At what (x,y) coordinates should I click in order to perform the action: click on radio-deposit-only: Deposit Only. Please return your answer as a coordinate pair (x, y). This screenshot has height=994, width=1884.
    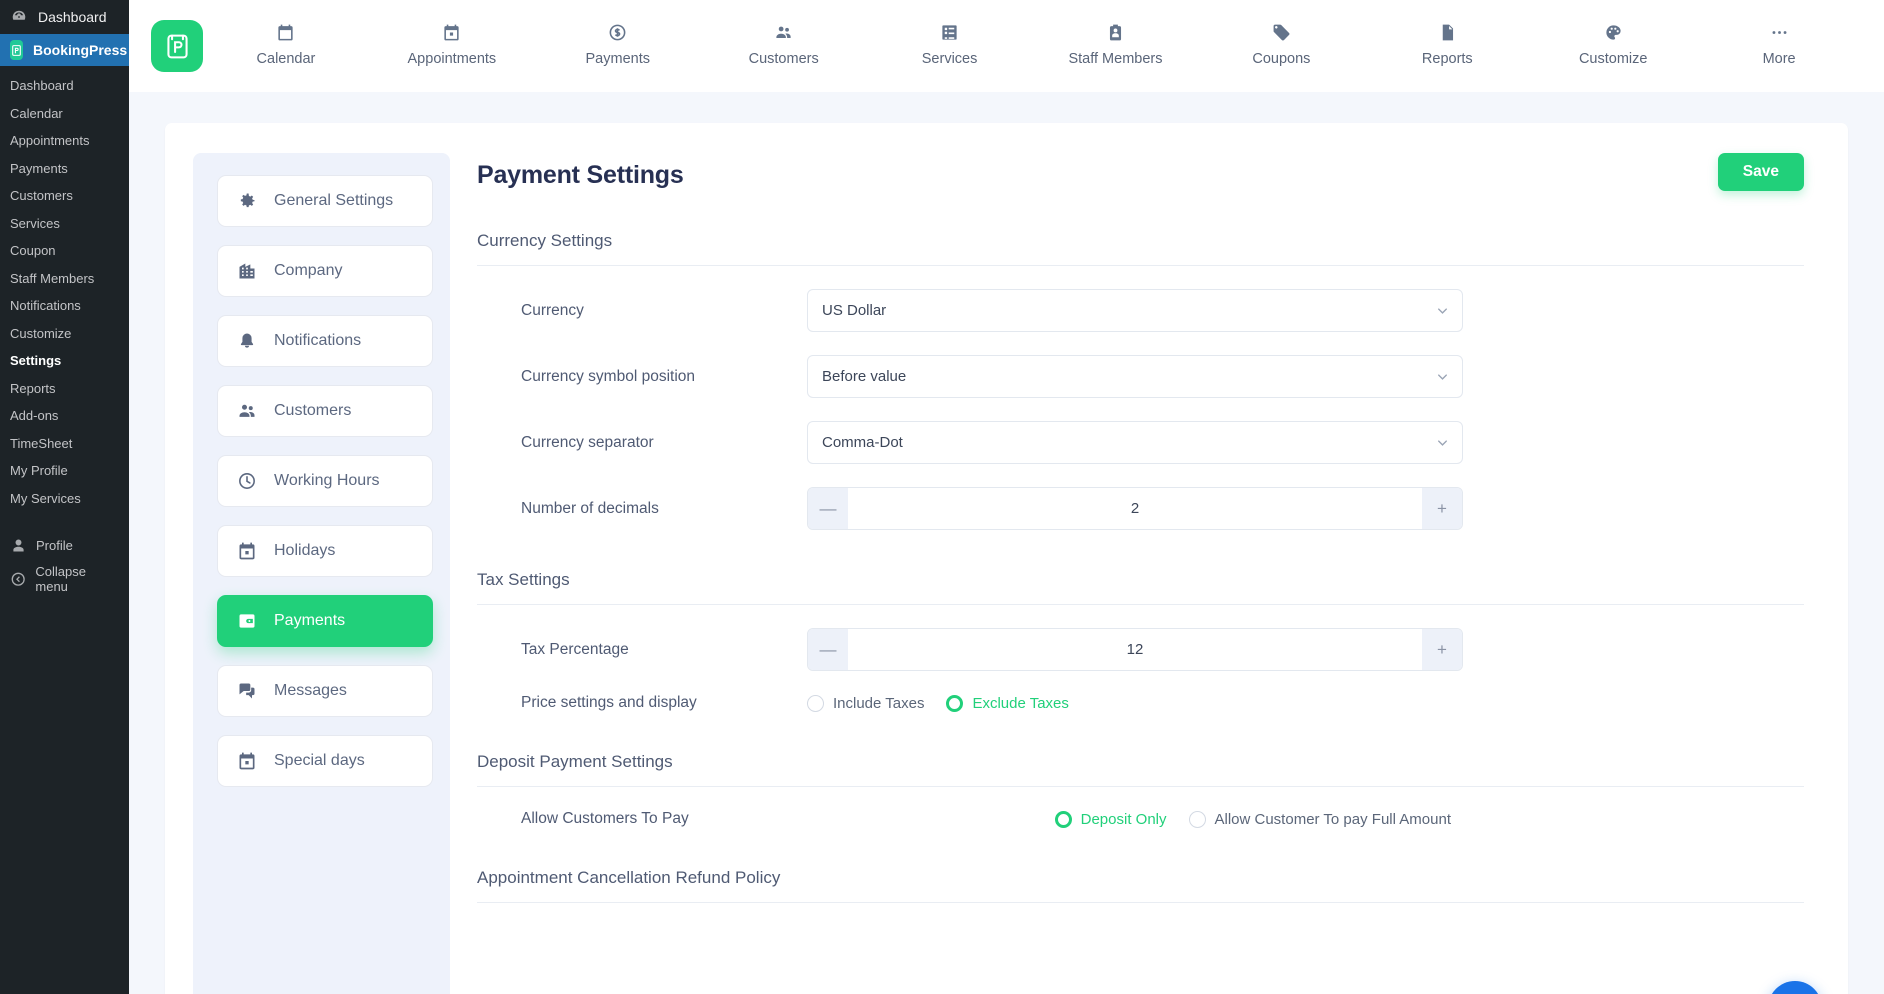
    Looking at the image, I should click on (1110, 819).